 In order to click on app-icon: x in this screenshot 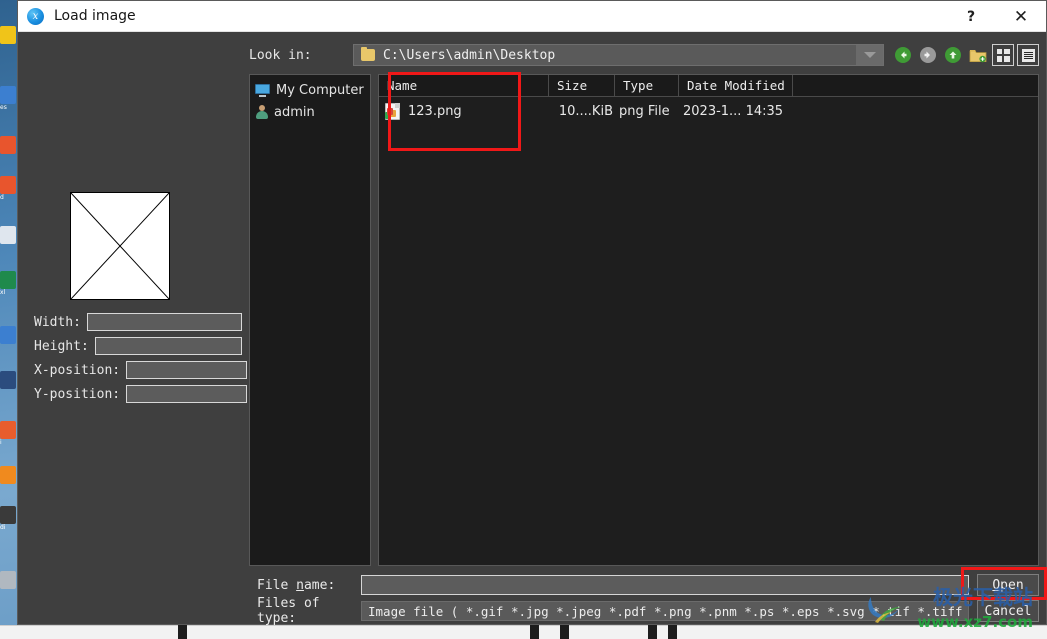, I will do `click(35, 16)`.